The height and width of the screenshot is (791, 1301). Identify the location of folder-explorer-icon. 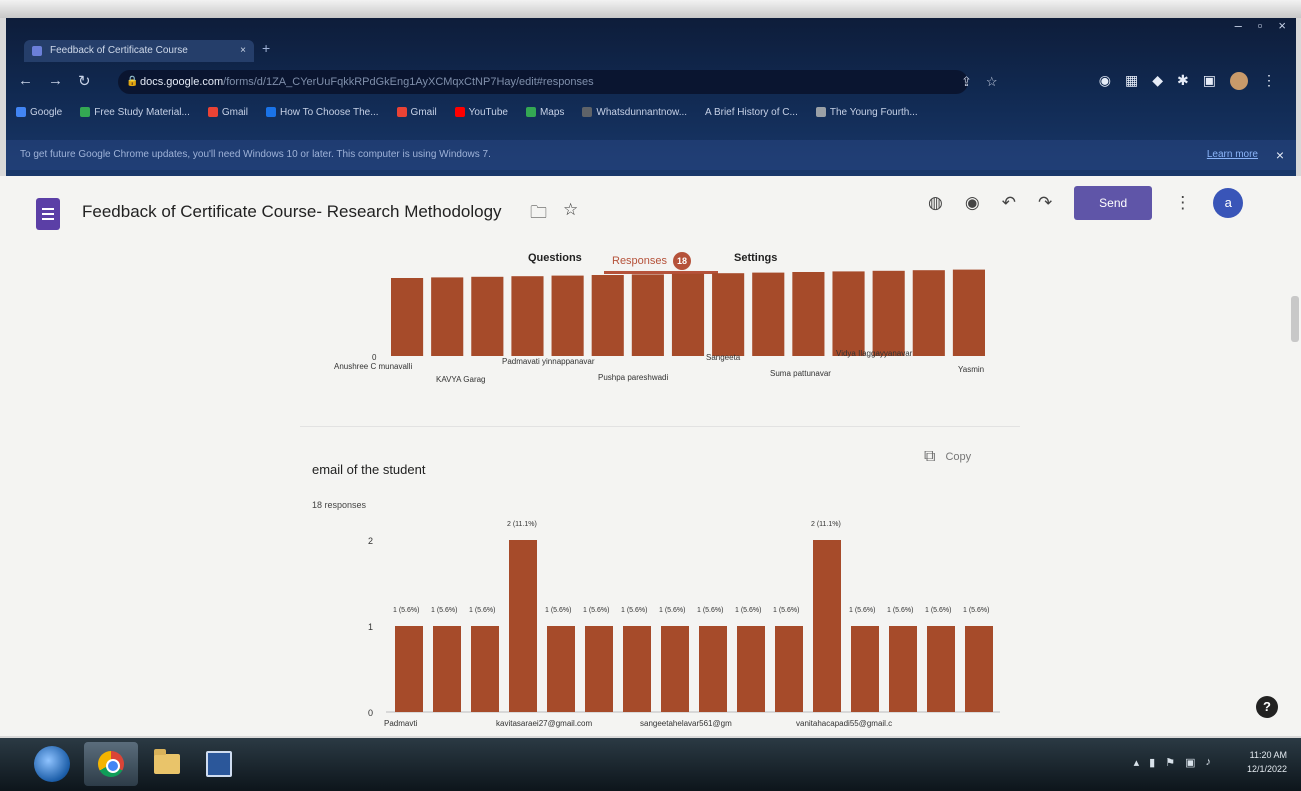
(167, 761).